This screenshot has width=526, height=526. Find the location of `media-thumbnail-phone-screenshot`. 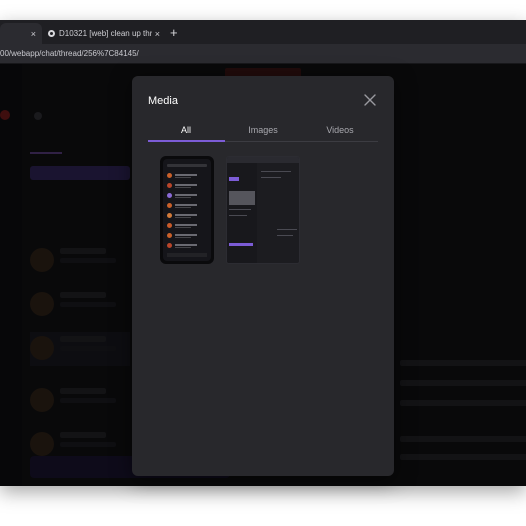

media-thumbnail-phone-screenshot is located at coordinates (187, 210).